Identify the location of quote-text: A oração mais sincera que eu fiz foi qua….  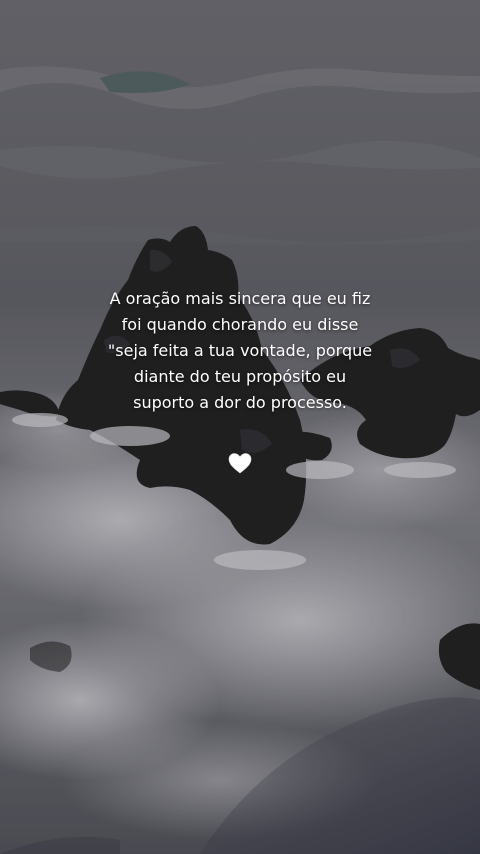
(240, 351).